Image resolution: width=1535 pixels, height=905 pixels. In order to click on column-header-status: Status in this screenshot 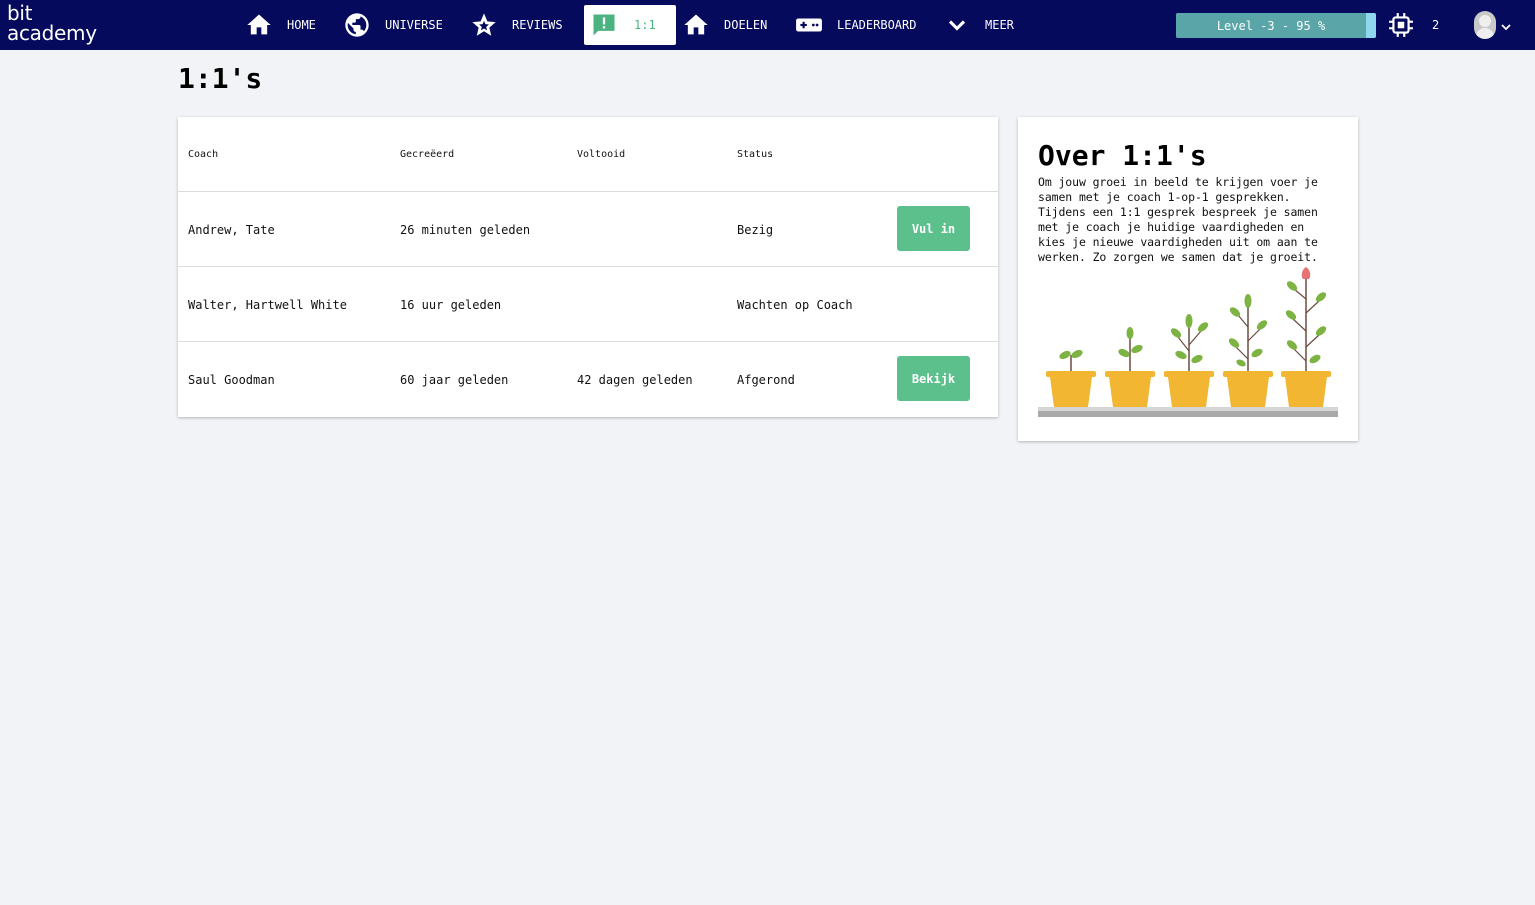, I will do `click(755, 154)`.